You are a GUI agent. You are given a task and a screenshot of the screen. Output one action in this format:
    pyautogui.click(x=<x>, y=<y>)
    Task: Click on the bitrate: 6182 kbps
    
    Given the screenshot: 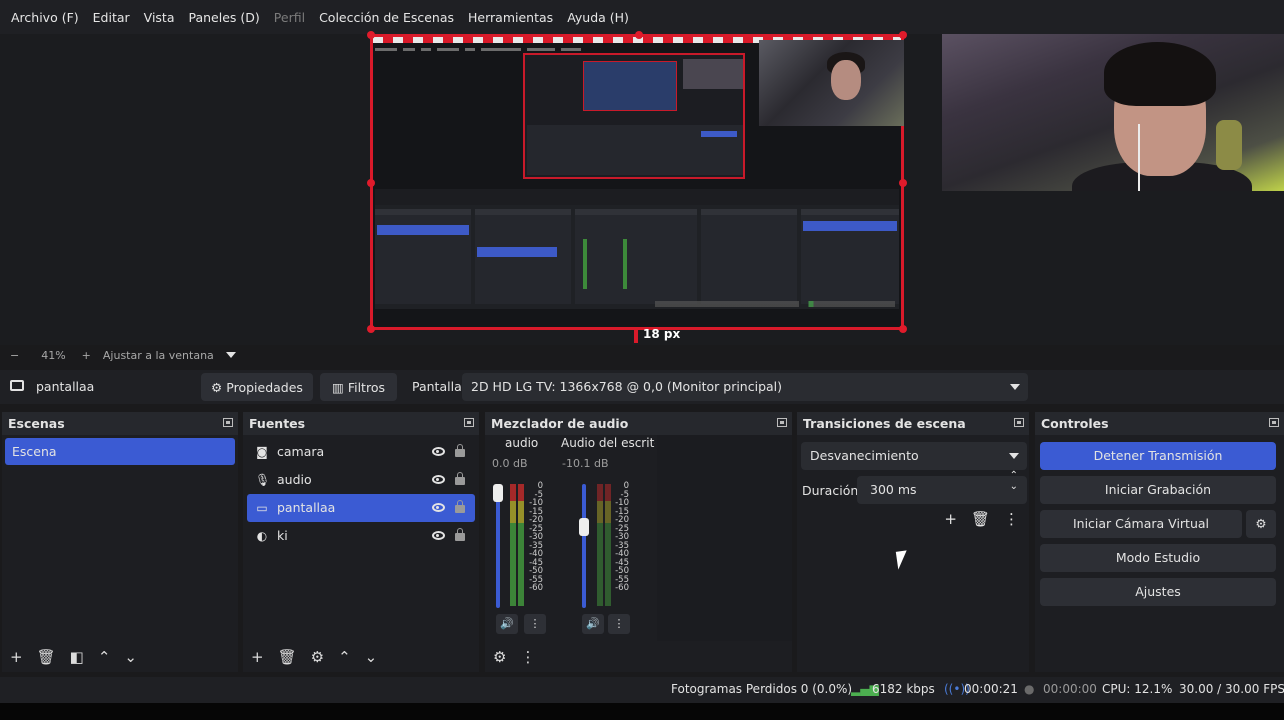 What is the action you would take?
    pyautogui.click(x=903, y=689)
    